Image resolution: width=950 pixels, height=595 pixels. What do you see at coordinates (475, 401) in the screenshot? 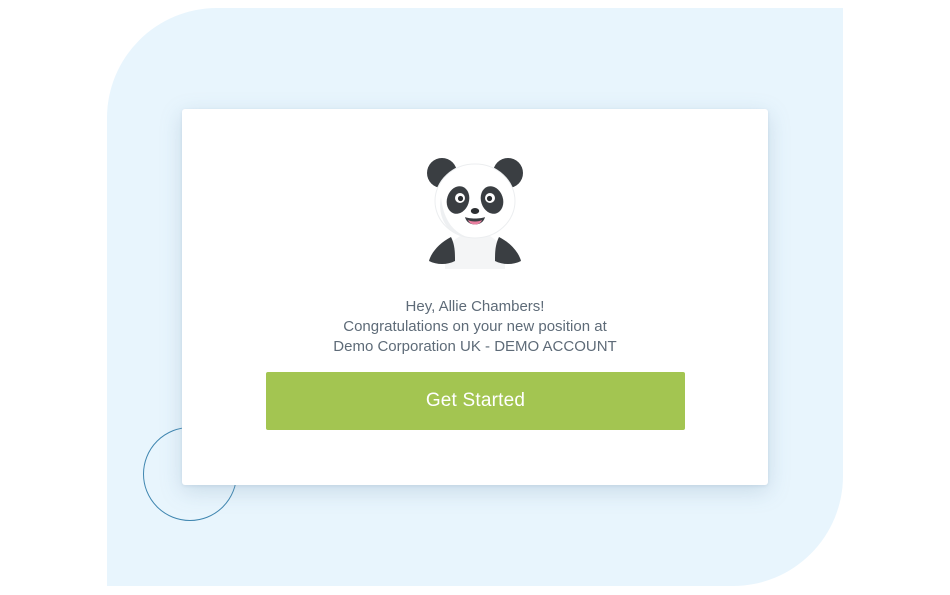
I see `get-started-button: Get Started` at bounding box center [475, 401].